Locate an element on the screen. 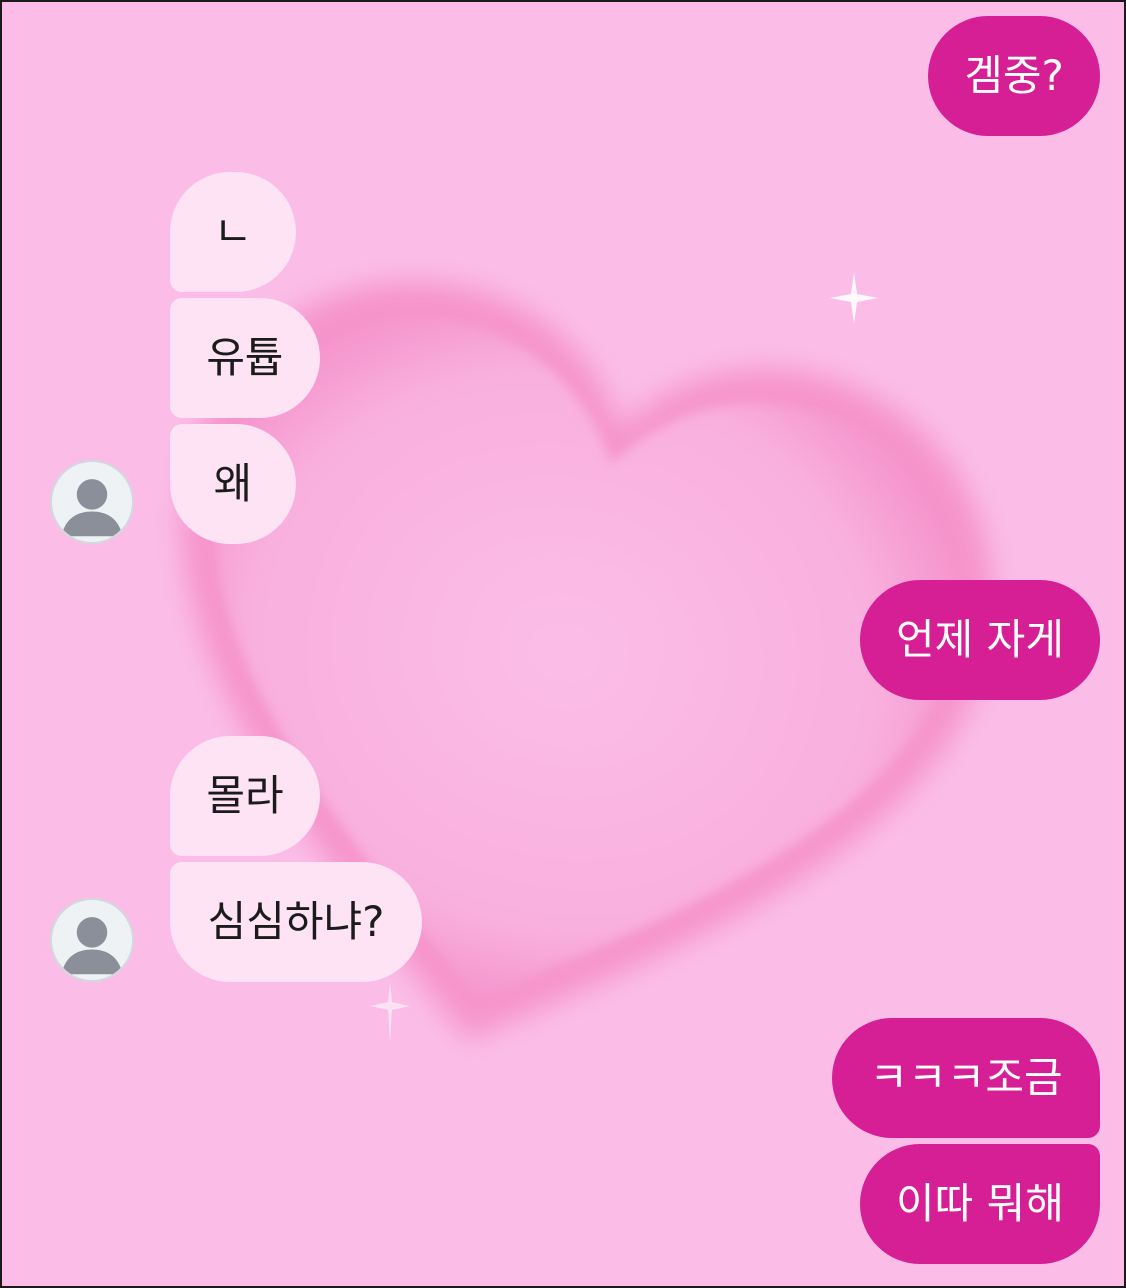 The image size is (1126, 1288). message-text: 겜중? is located at coordinates (1014, 75).